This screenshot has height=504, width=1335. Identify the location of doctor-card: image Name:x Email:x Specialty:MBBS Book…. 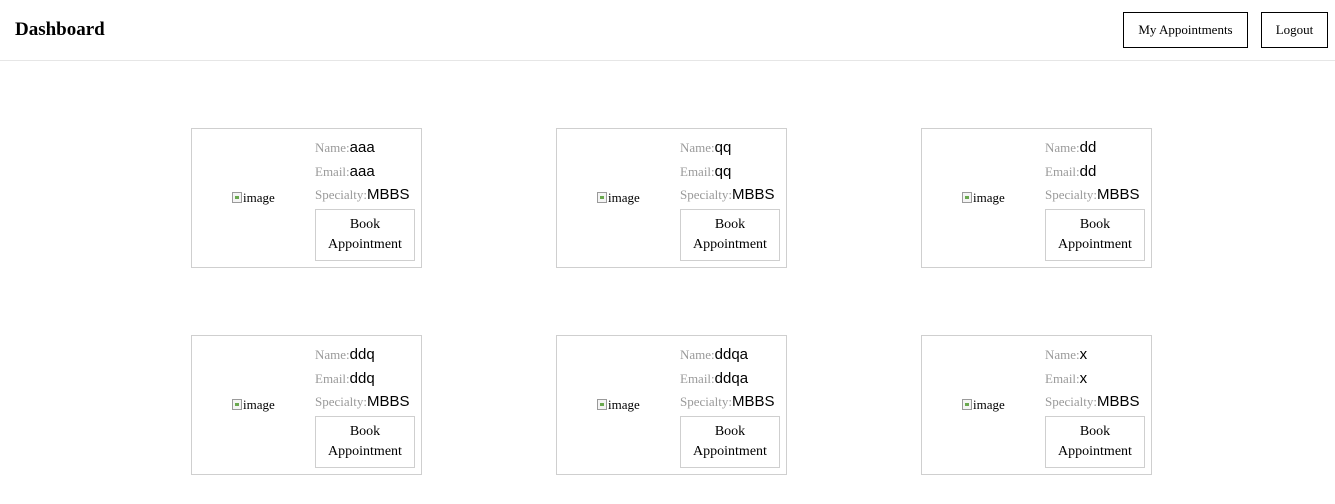
(1036, 405).